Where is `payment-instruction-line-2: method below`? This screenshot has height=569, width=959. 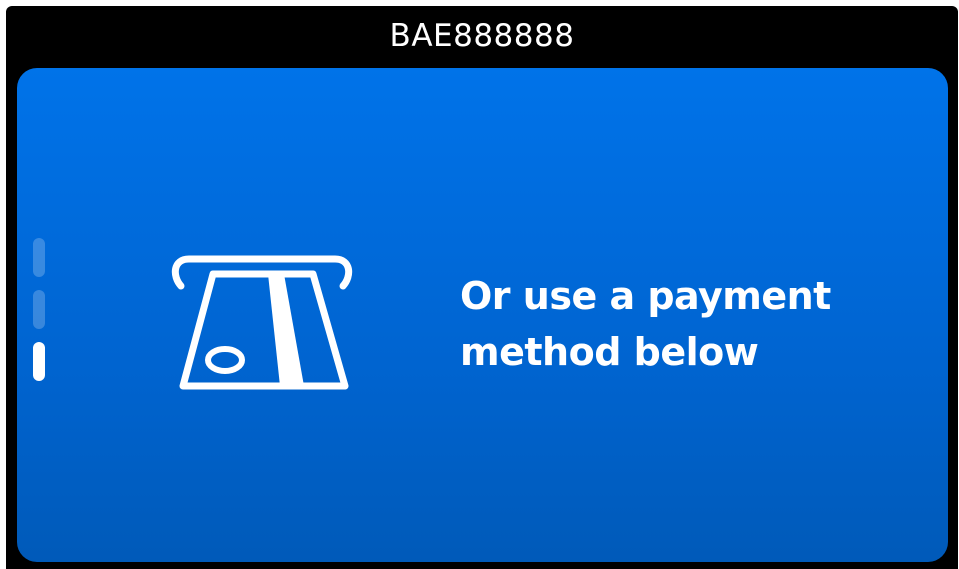 payment-instruction-line-2: method below is located at coordinates (609, 352).